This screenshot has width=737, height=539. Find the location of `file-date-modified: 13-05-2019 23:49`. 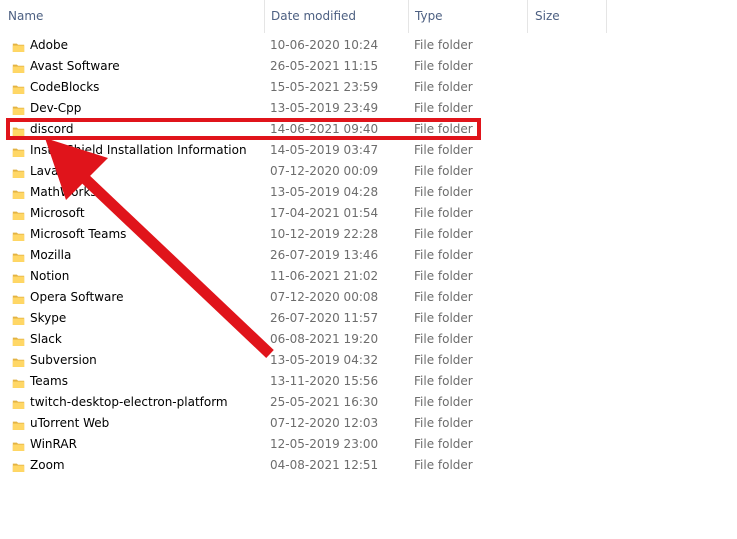

file-date-modified: 13-05-2019 23:49 is located at coordinates (324, 108).